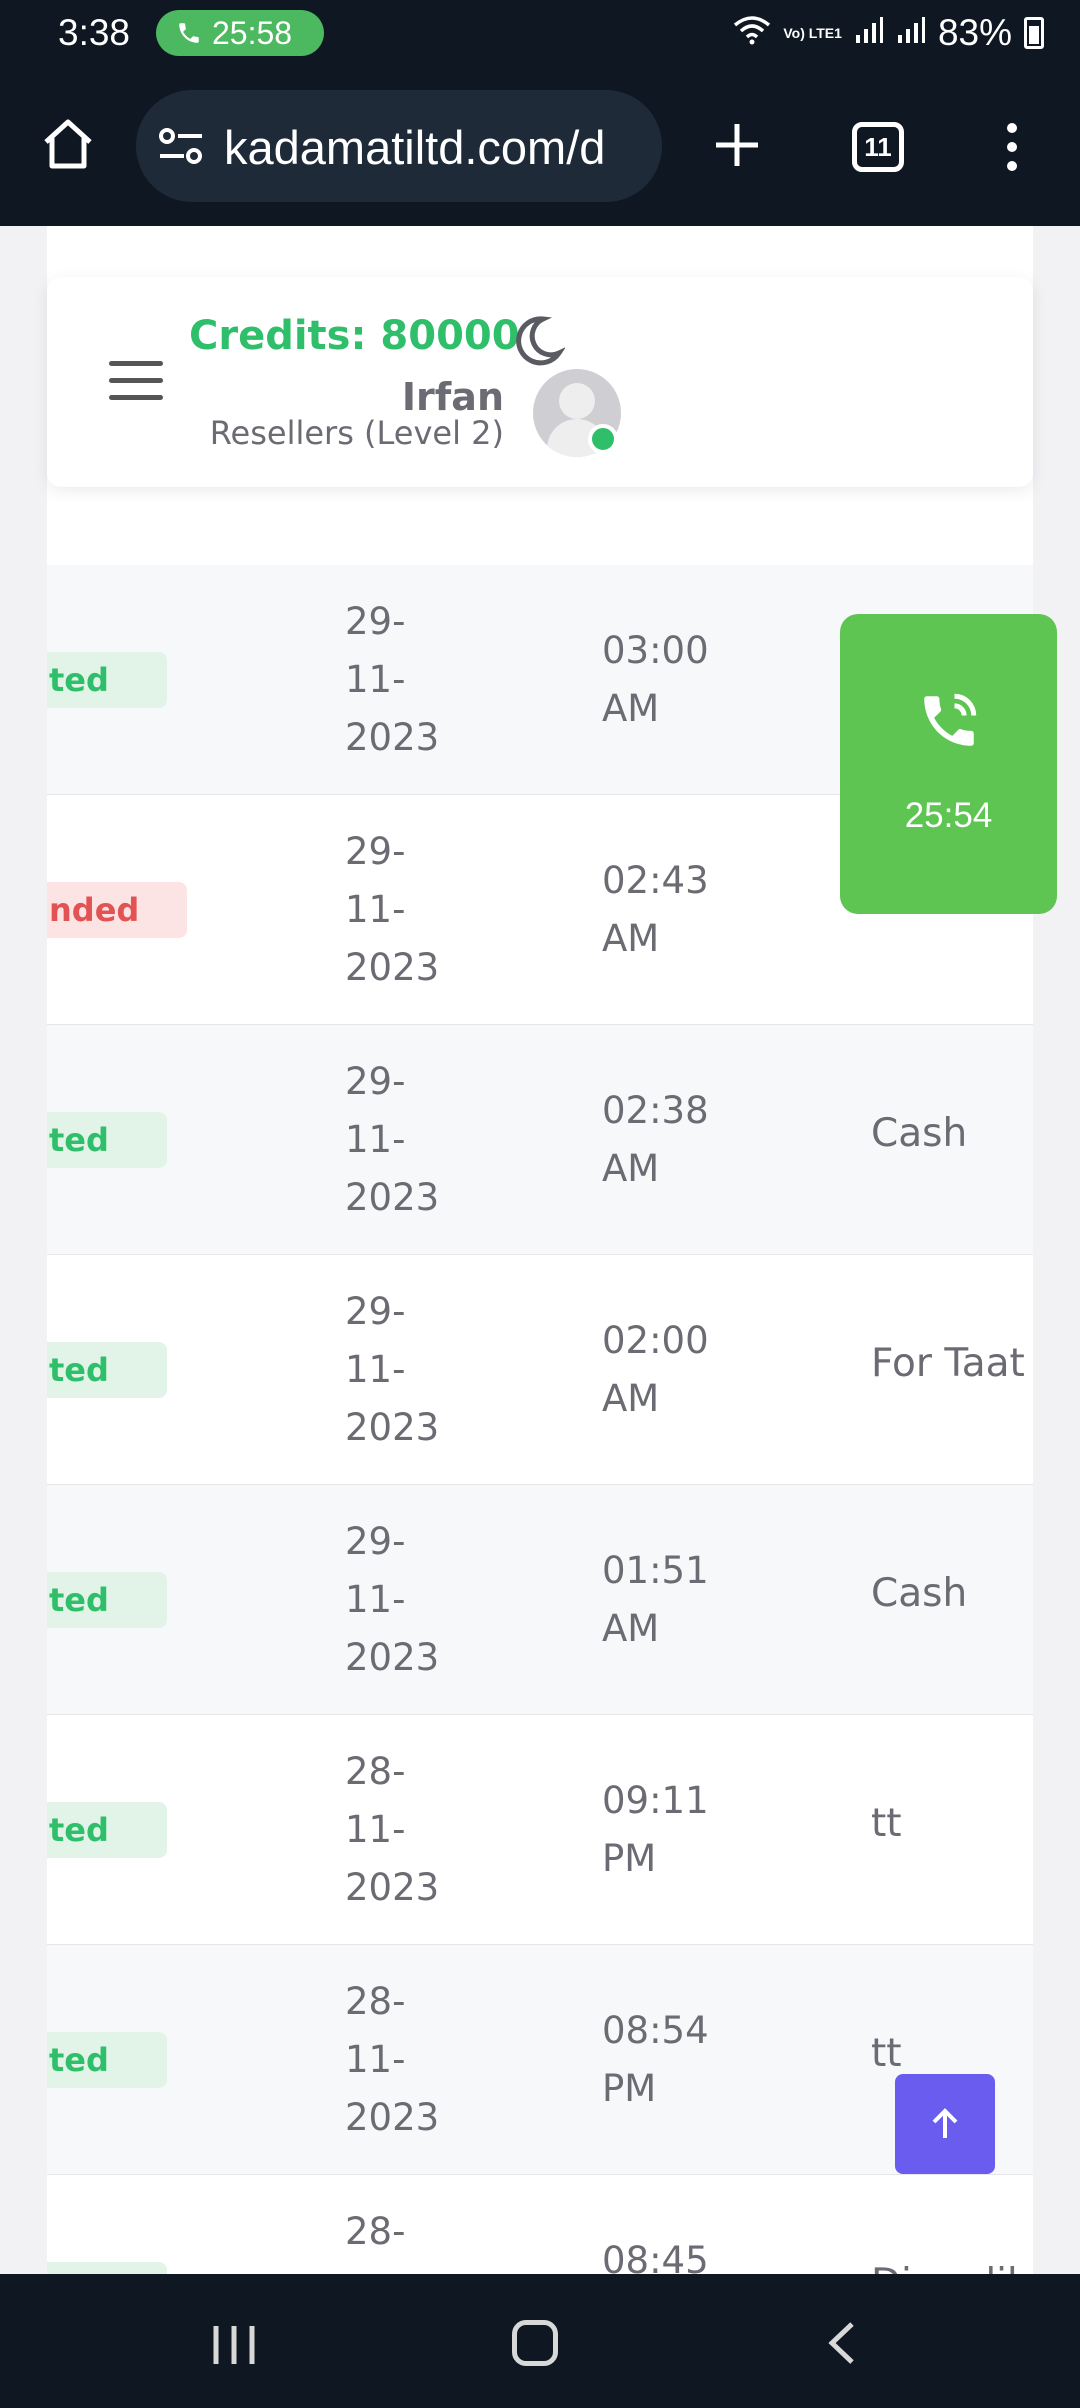 This screenshot has width=1080, height=2408. I want to click on moon-icon, so click(538, 343).